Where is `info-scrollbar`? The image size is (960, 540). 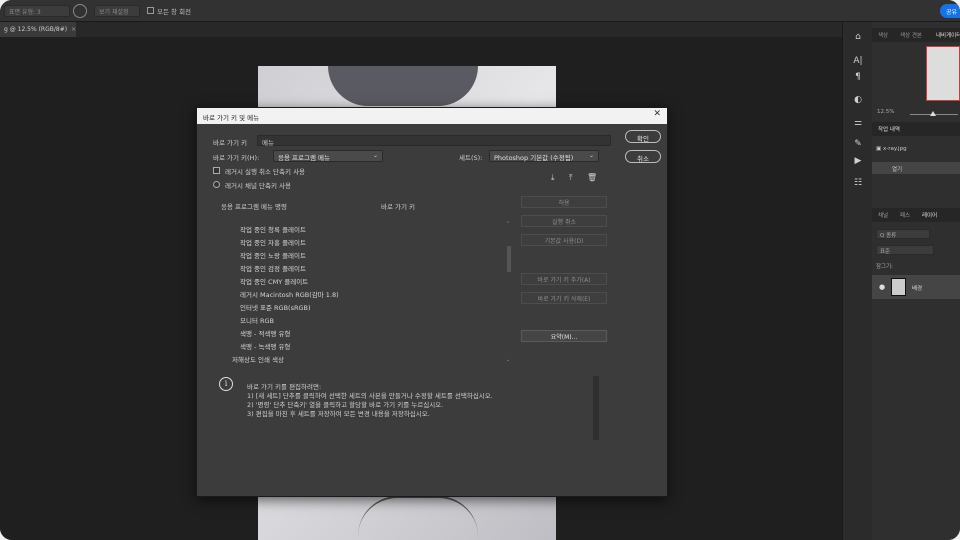 info-scrollbar is located at coordinates (596, 408).